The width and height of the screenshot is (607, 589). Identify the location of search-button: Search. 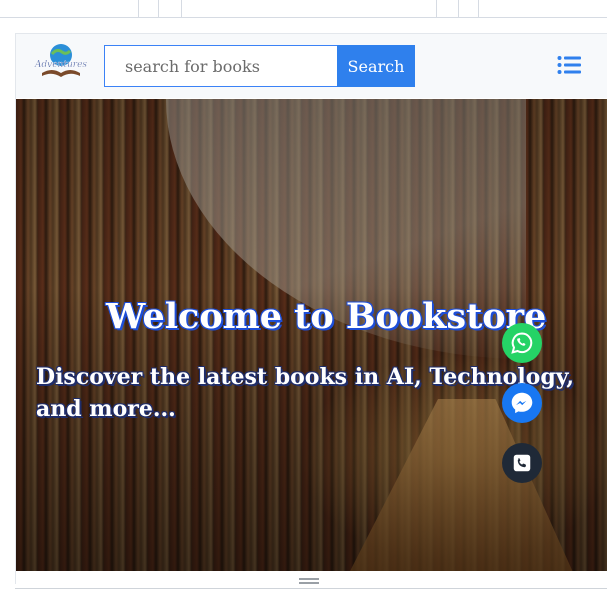
(376, 66).